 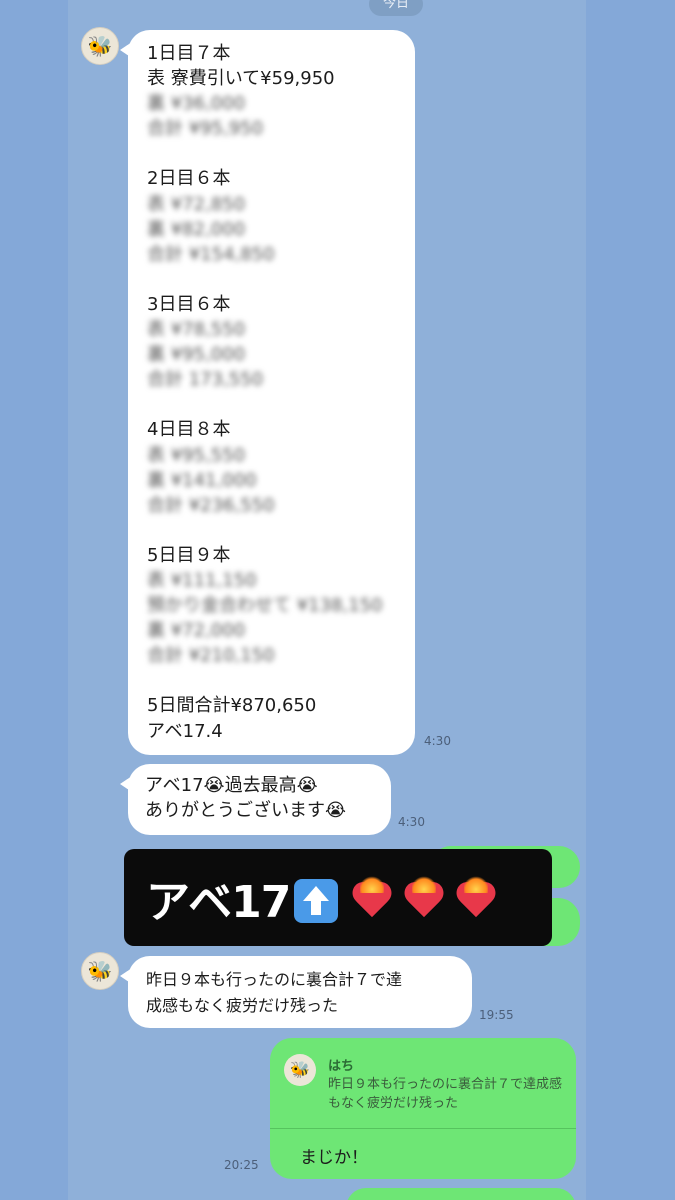 What do you see at coordinates (196, 455) in the screenshot?
I see `message-line: 表 ¥95,550` at bounding box center [196, 455].